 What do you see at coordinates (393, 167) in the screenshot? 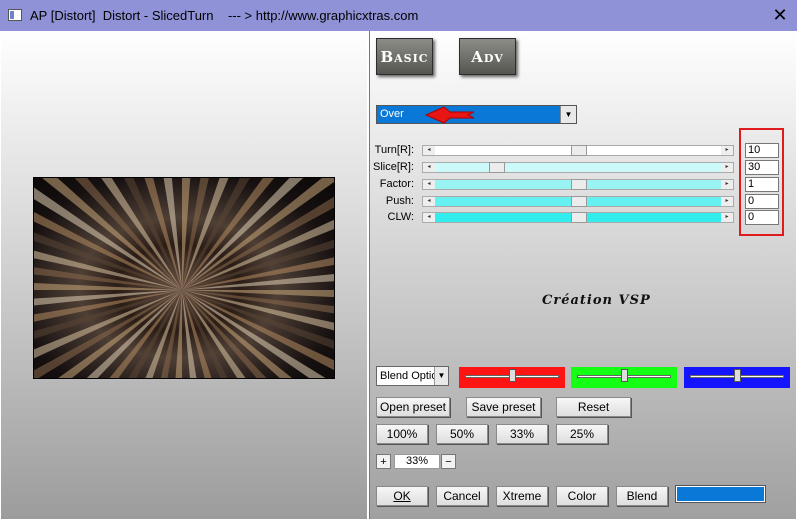
I see `param-label: Slice[R]:` at bounding box center [393, 167].